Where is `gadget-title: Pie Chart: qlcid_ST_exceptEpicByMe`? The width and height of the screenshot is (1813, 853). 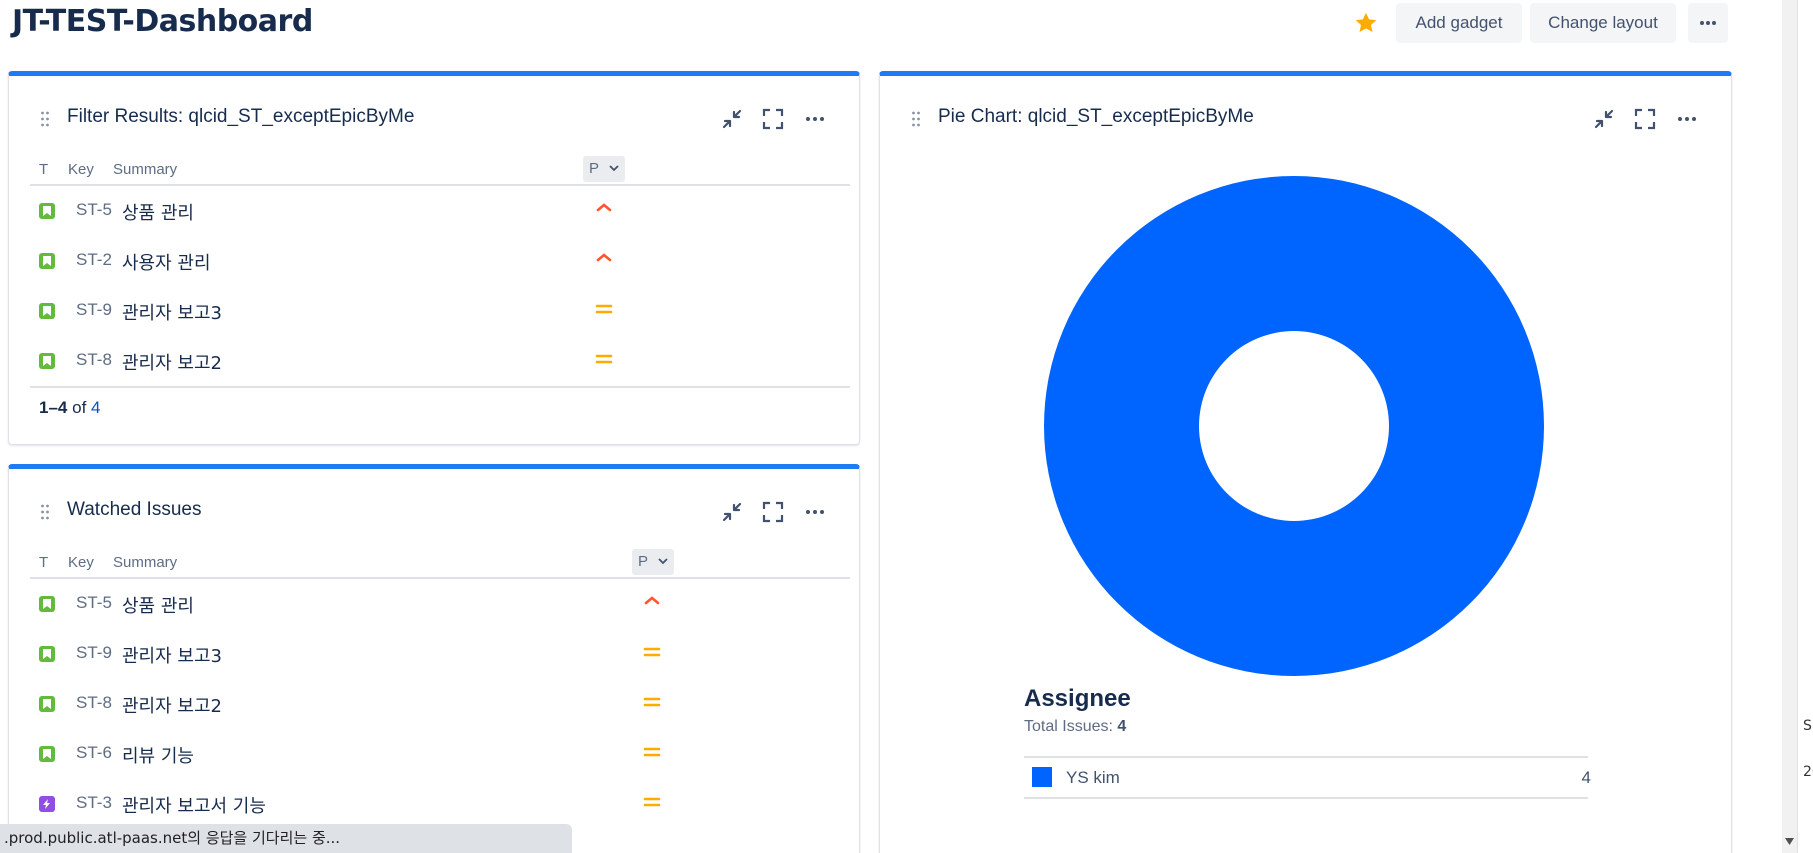
gadget-title: Pie Chart: qlcid_ST_exceptEpicByMe is located at coordinates (1096, 116).